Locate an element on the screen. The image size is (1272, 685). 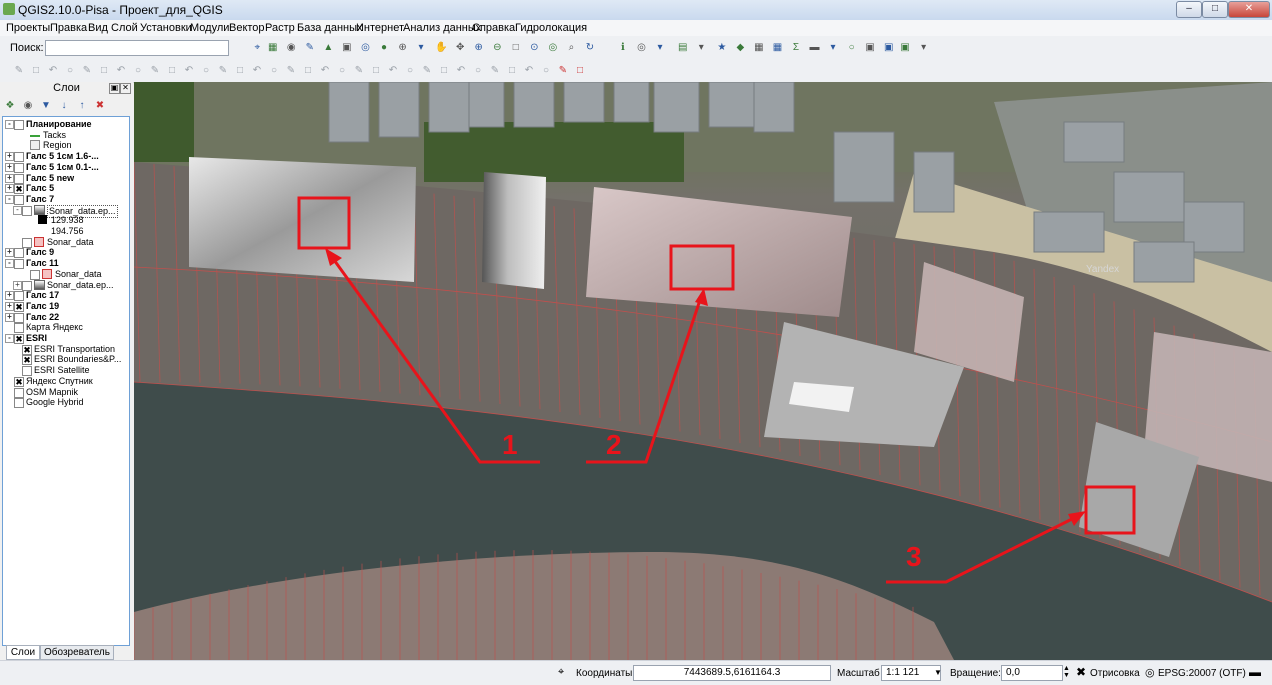
toolbar-tool-icon: ✥ is located at coordinates (460, 48).